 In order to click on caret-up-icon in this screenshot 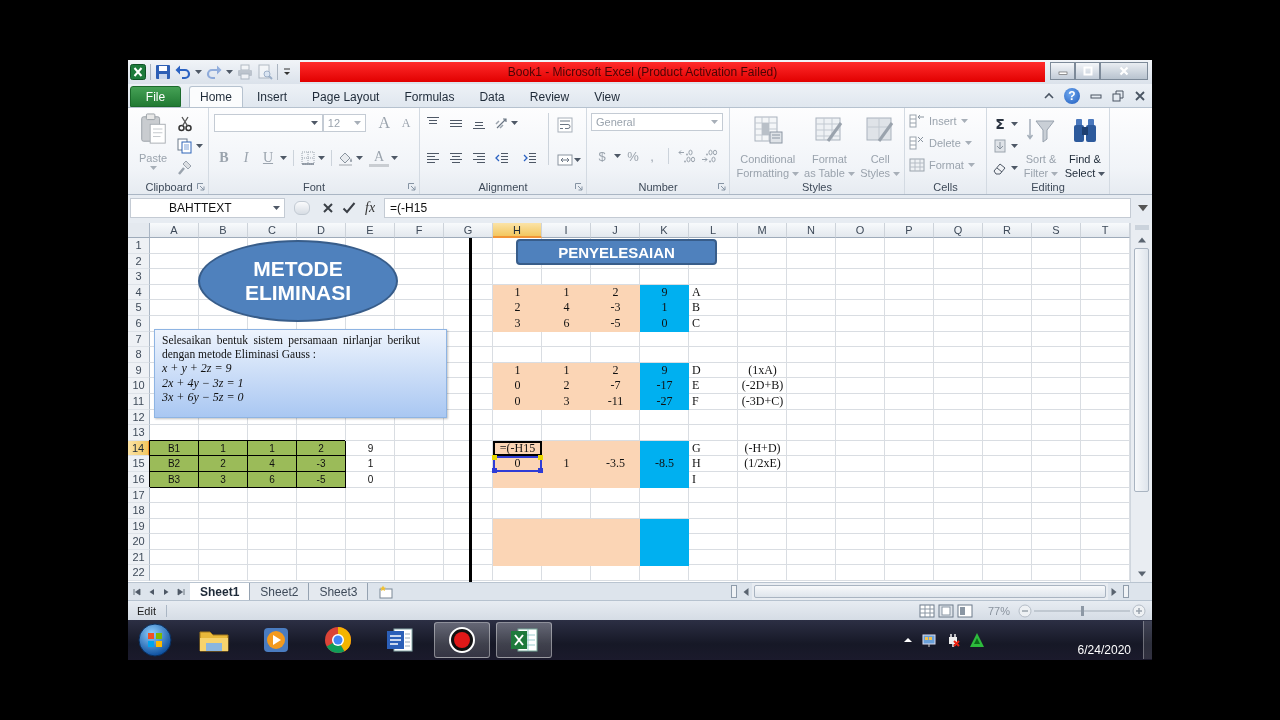, I will do `click(1049, 95)`.